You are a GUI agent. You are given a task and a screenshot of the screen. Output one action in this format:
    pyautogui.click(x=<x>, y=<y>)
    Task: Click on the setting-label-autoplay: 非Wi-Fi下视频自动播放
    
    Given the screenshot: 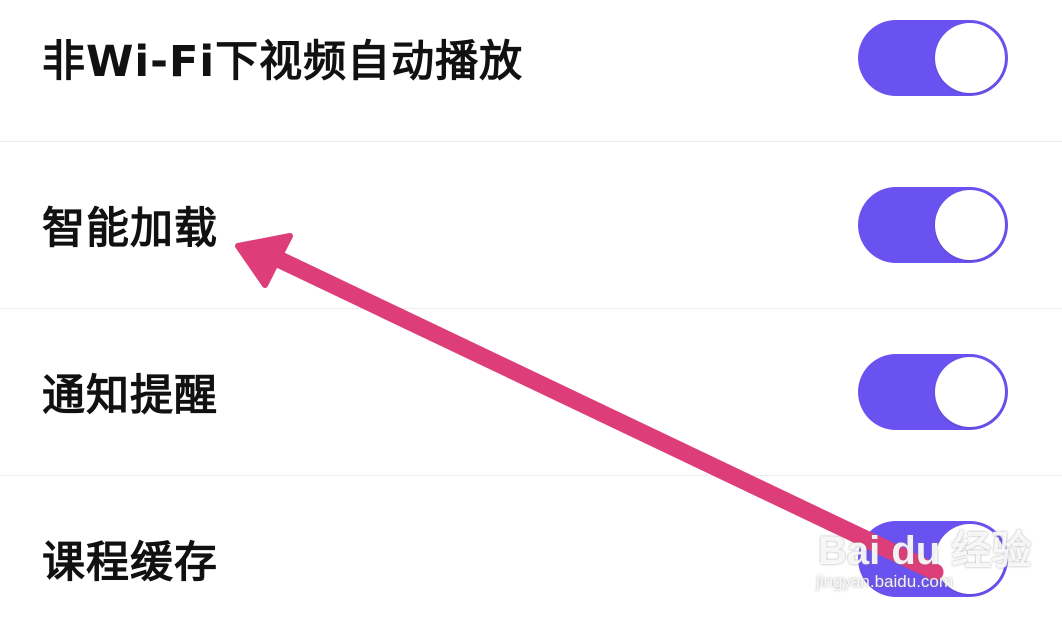 What is the action you would take?
    pyautogui.click(x=283, y=62)
    